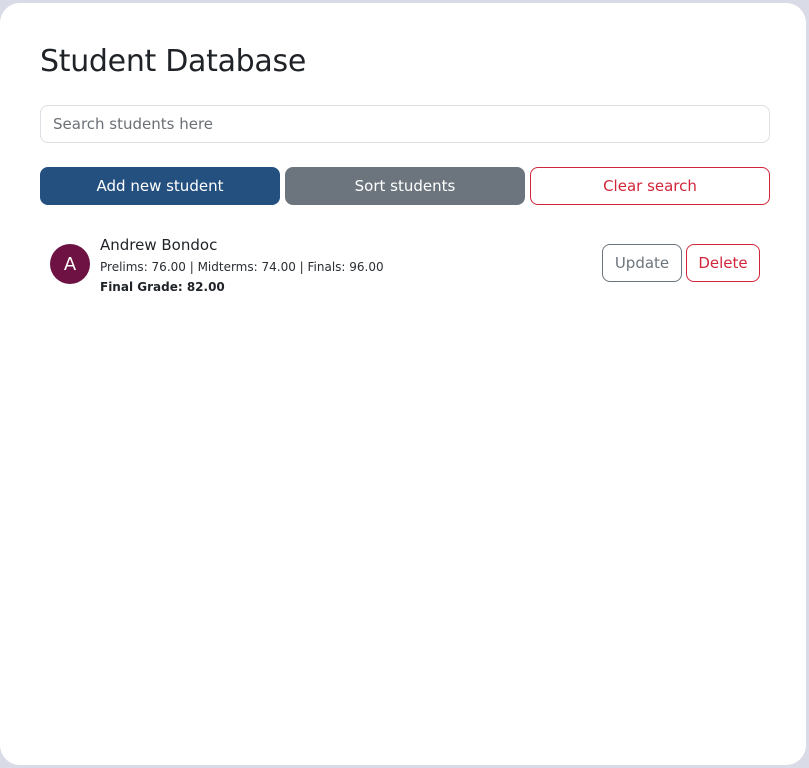 Image resolution: width=809 pixels, height=768 pixels. What do you see at coordinates (723, 263) in the screenshot?
I see `delete-button: Delete` at bounding box center [723, 263].